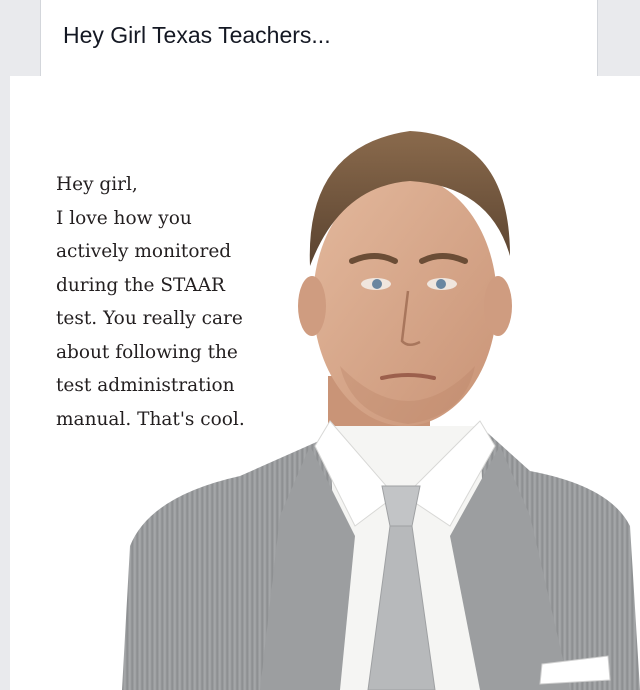 This screenshot has height=690, width=640. Describe the element at coordinates (149, 318) in the screenshot. I see `quote-line: test. You really care` at that location.